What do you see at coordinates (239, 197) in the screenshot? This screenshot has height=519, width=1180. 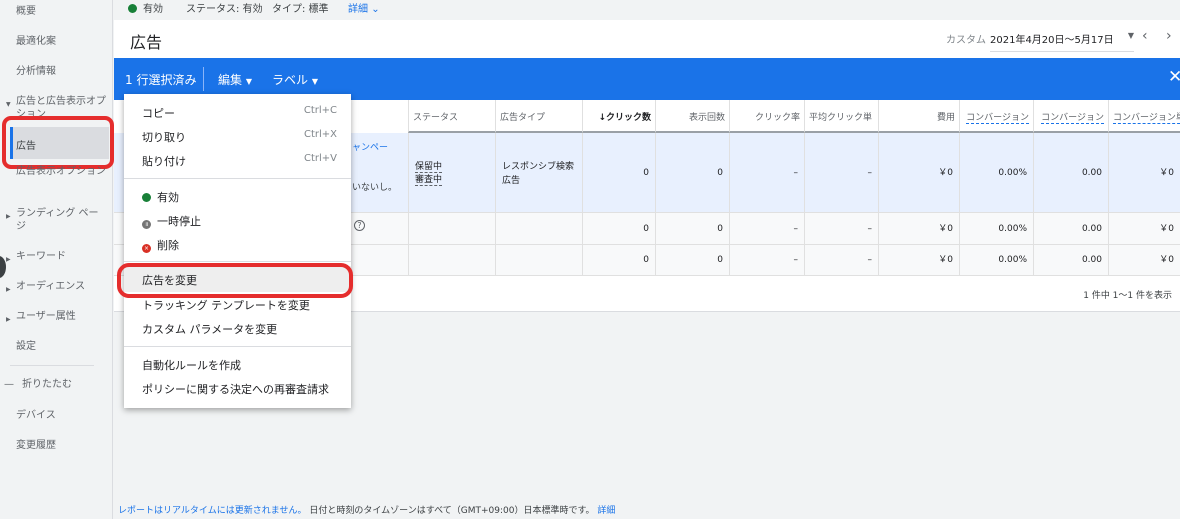 I see `menu-item-enable: 有効` at bounding box center [239, 197].